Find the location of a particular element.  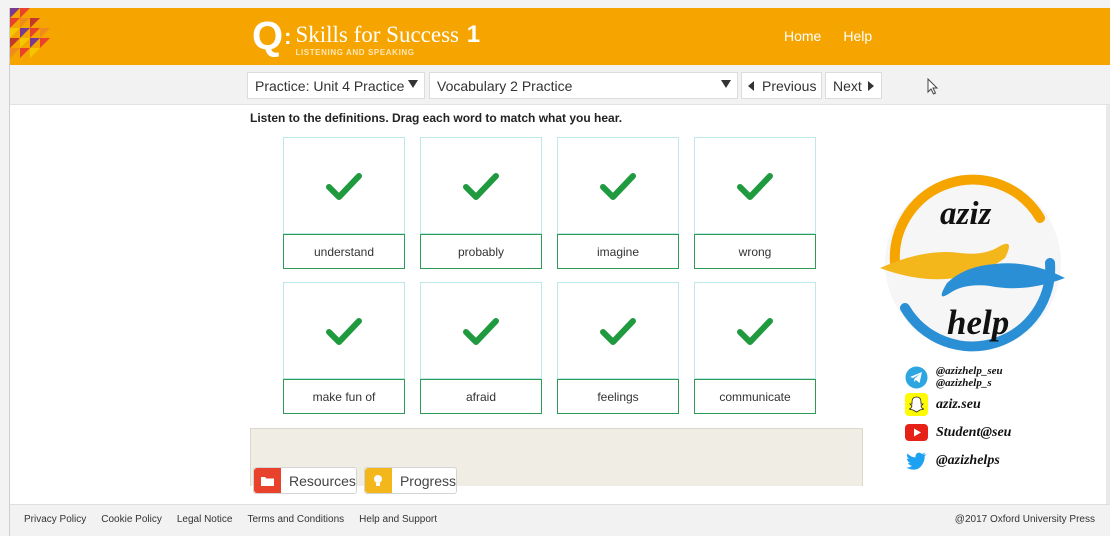

twitter-handle: @azizhelps is located at coordinates (952, 460).